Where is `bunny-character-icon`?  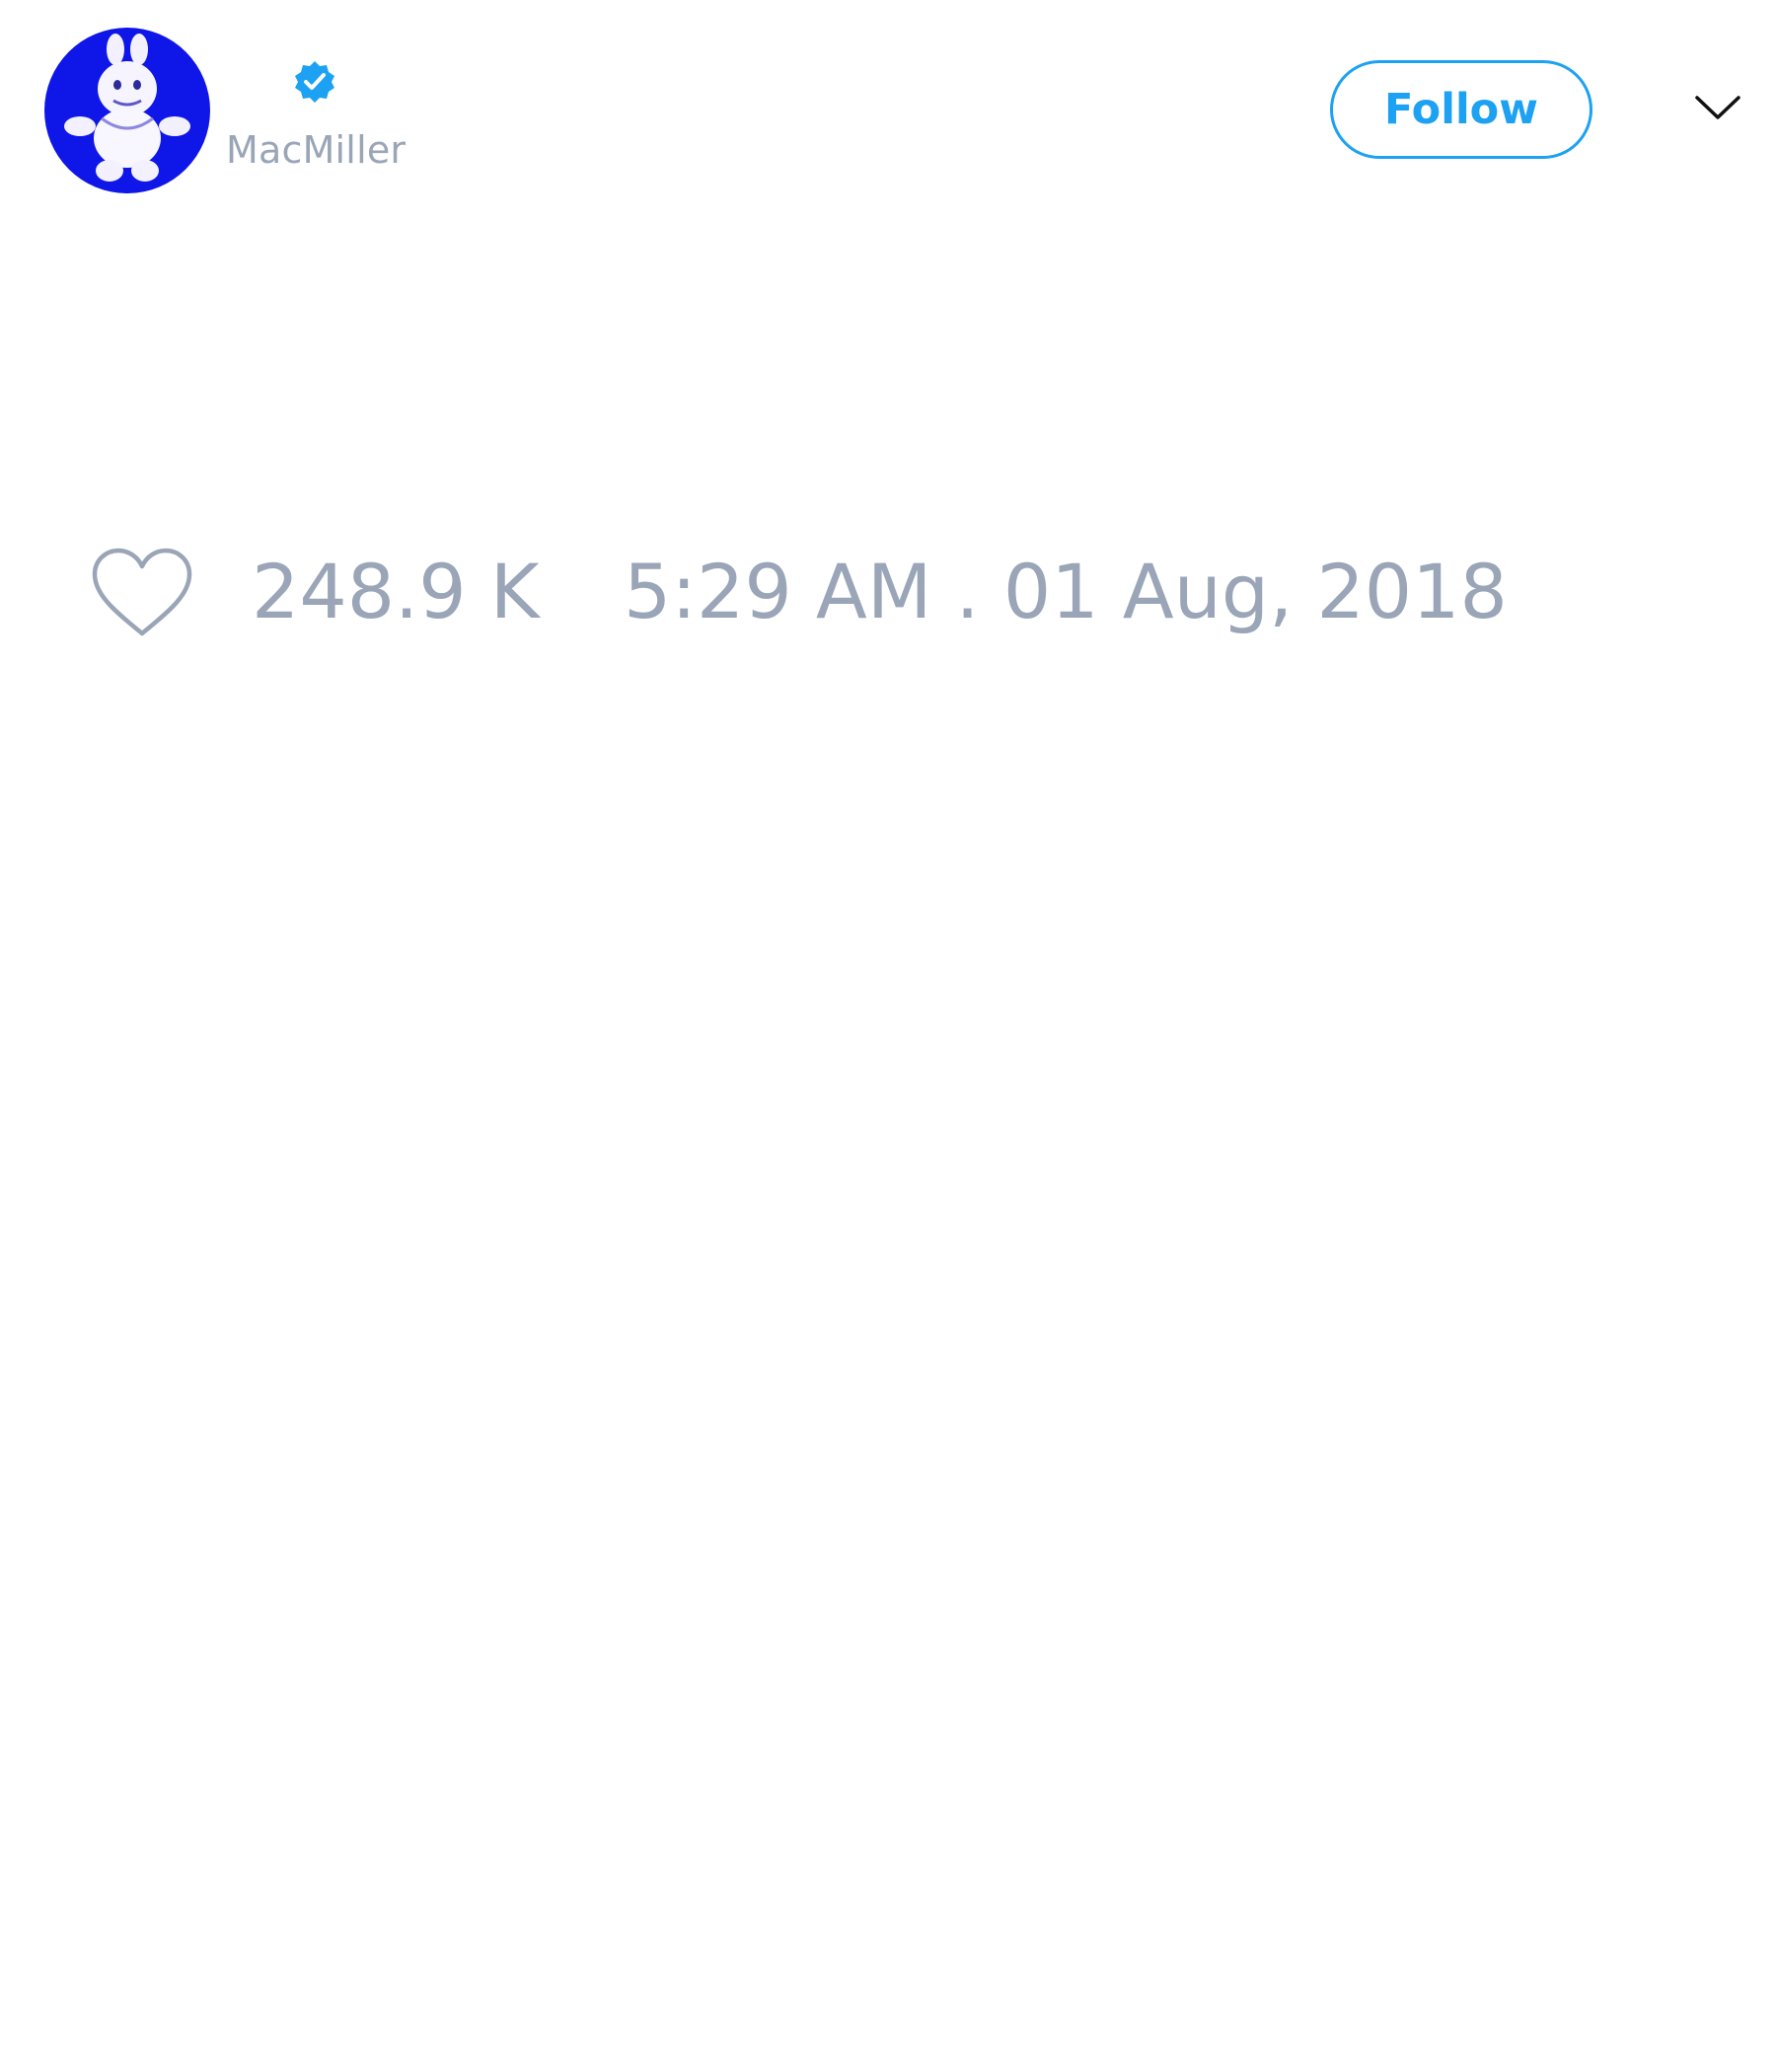
bunny-character-icon is located at coordinates (127, 108).